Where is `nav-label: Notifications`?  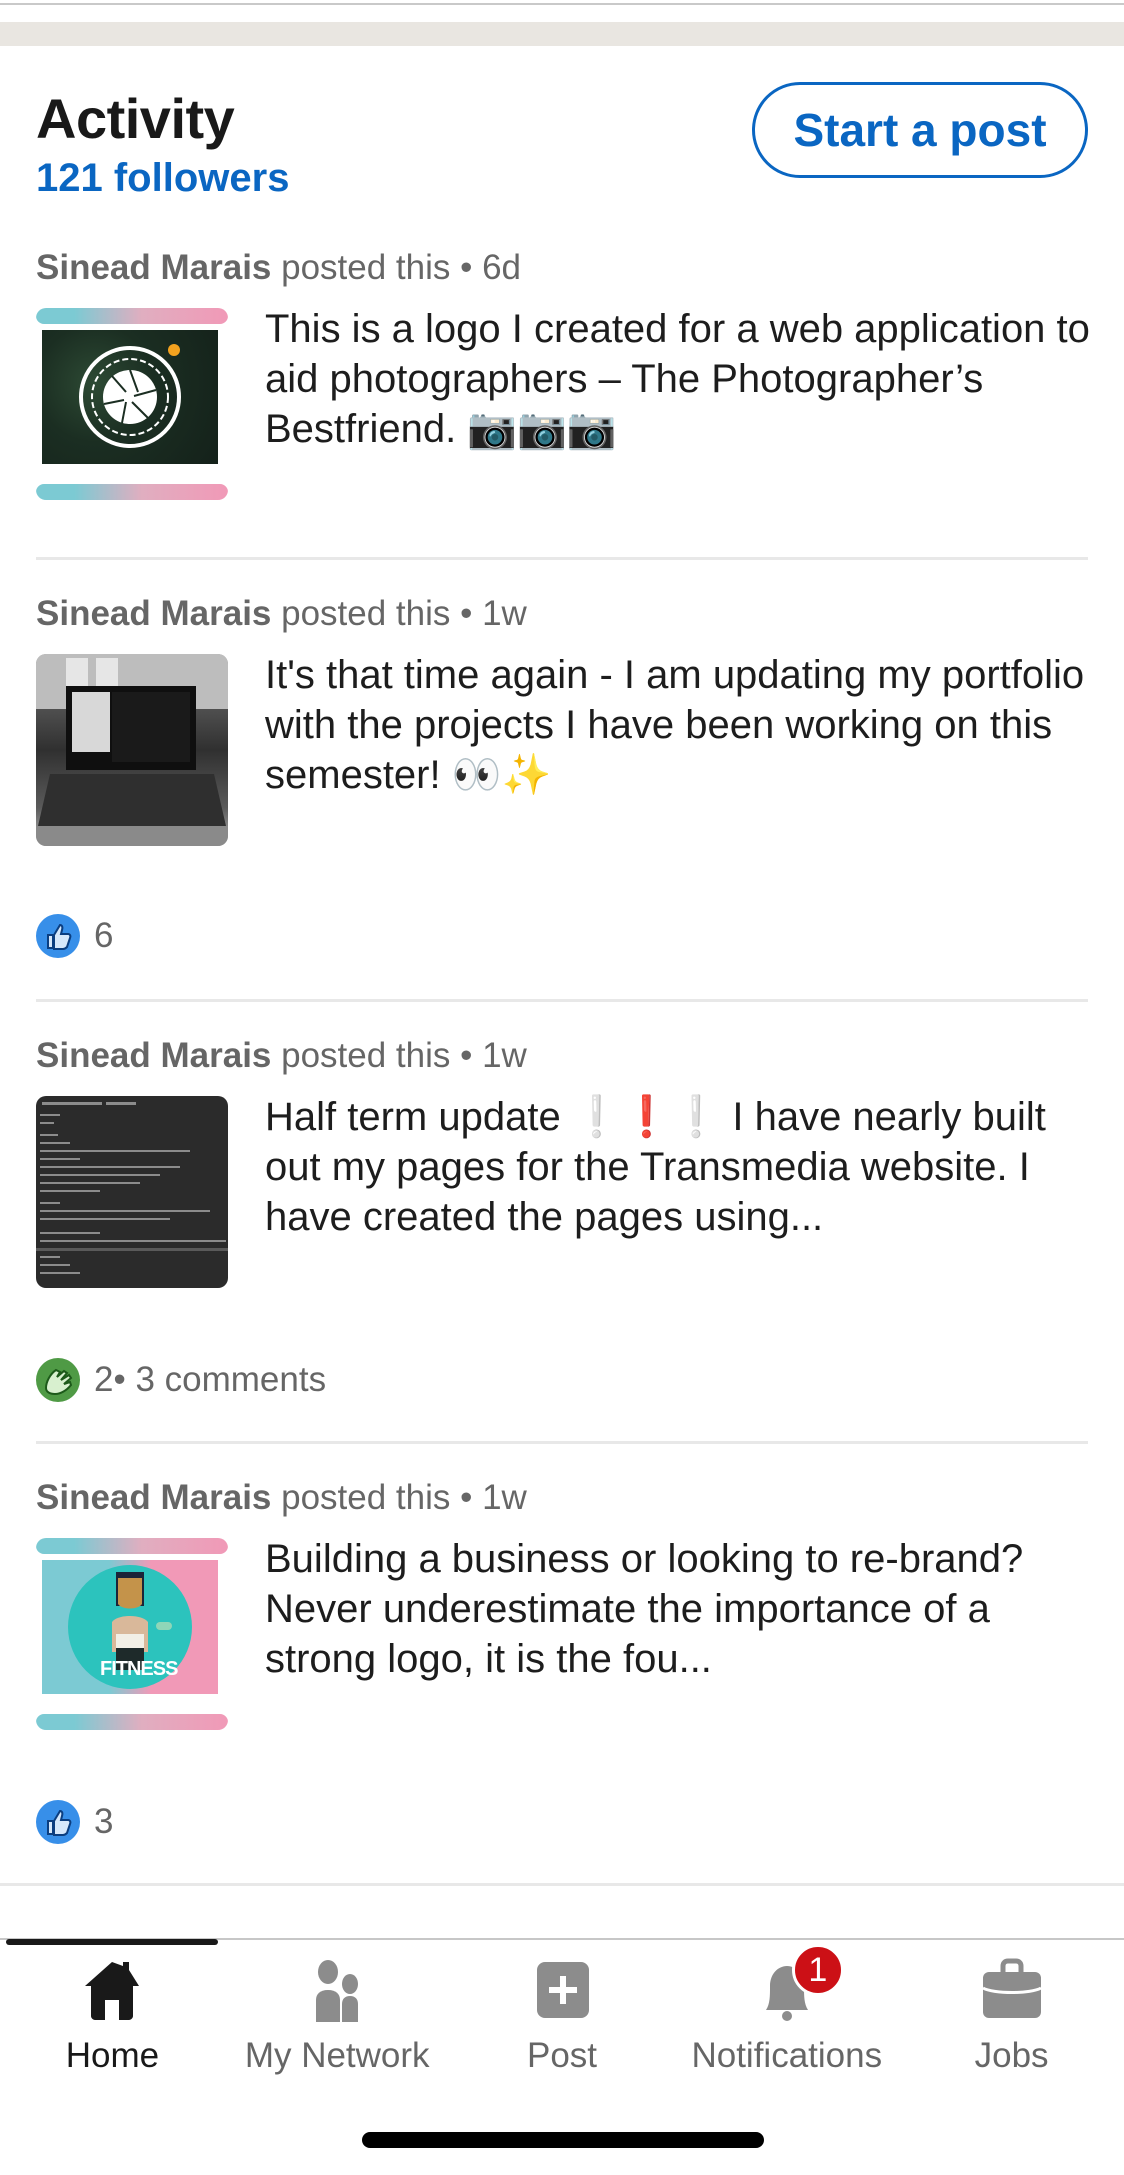
nav-label: Notifications is located at coordinates (787, 2055).